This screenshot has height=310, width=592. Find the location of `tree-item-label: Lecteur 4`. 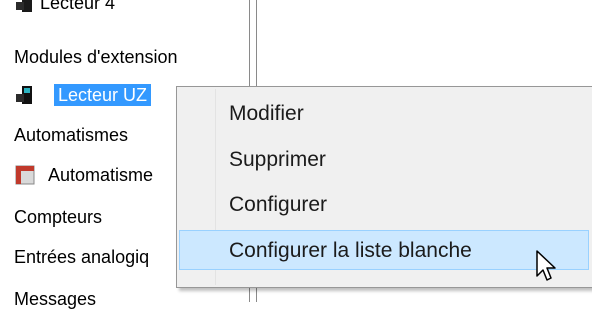

tree-item-label: Lecteur 4 is located at coordinates (78, 6).